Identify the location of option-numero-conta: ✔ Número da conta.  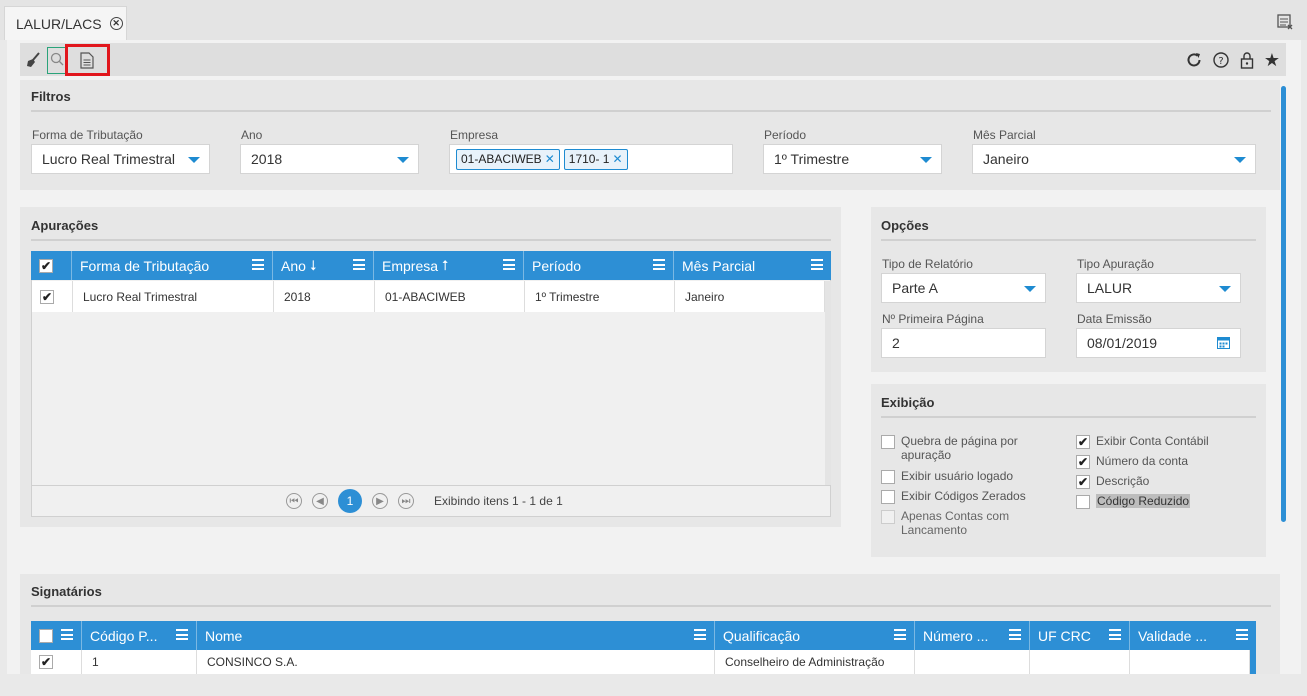
(1166, 461).